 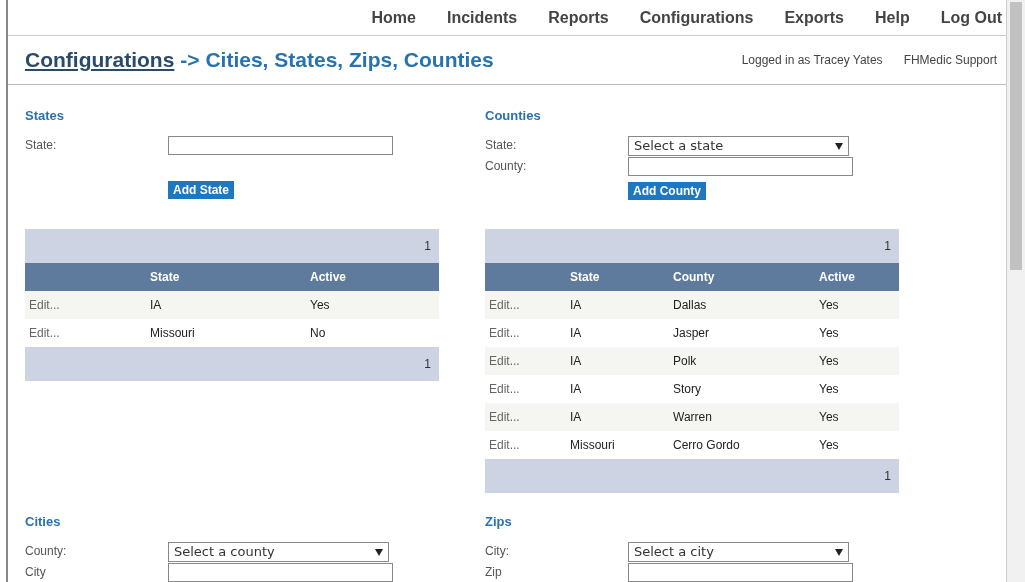 What do you see at coordinates (1016, 291) in the screenshot?
I see `scrollbar` at bounding box center [1016, 291].